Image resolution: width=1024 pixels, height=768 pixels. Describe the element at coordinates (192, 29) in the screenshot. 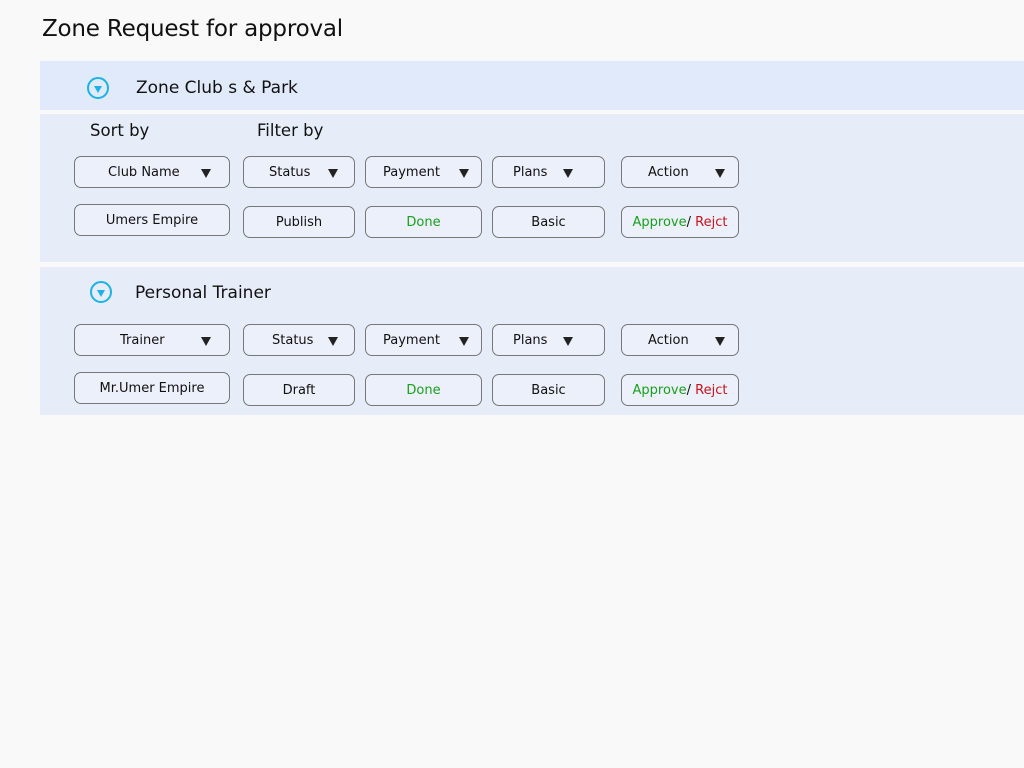

I see `page-title: Zone Request for approval` at that location.